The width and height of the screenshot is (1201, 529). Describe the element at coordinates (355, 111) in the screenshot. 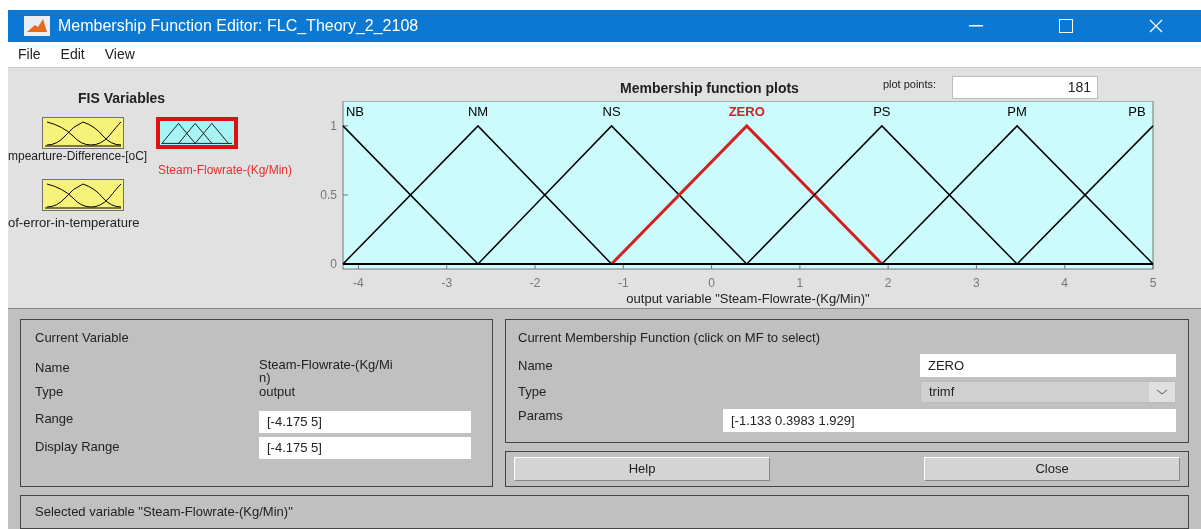

I see `curve-label: NB` at that location.